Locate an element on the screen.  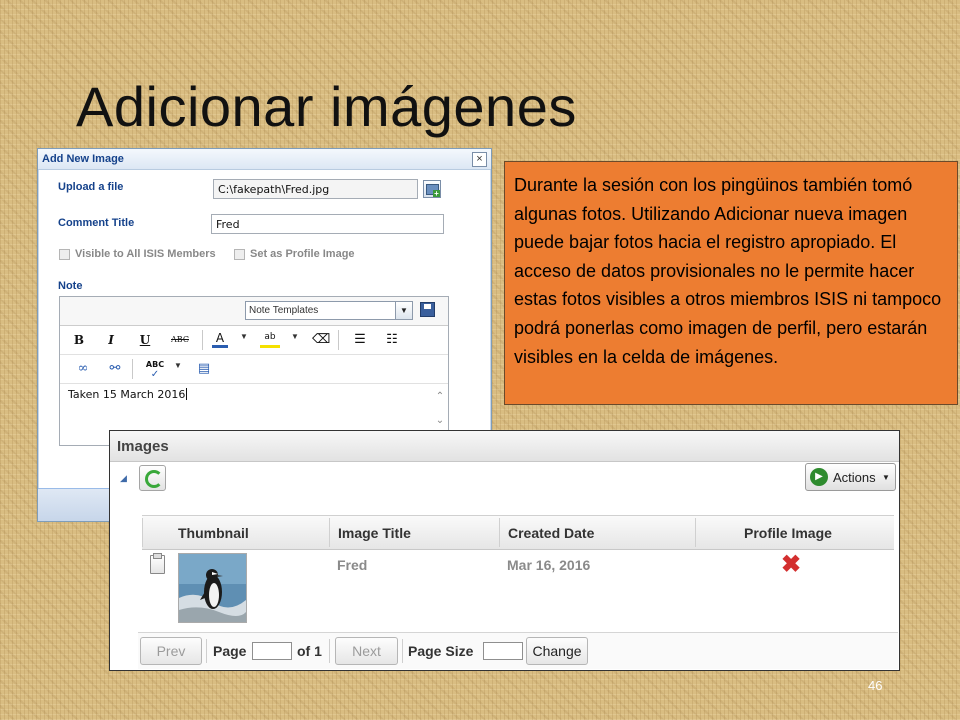
refresh-icon is located at coordinates (154, 479).